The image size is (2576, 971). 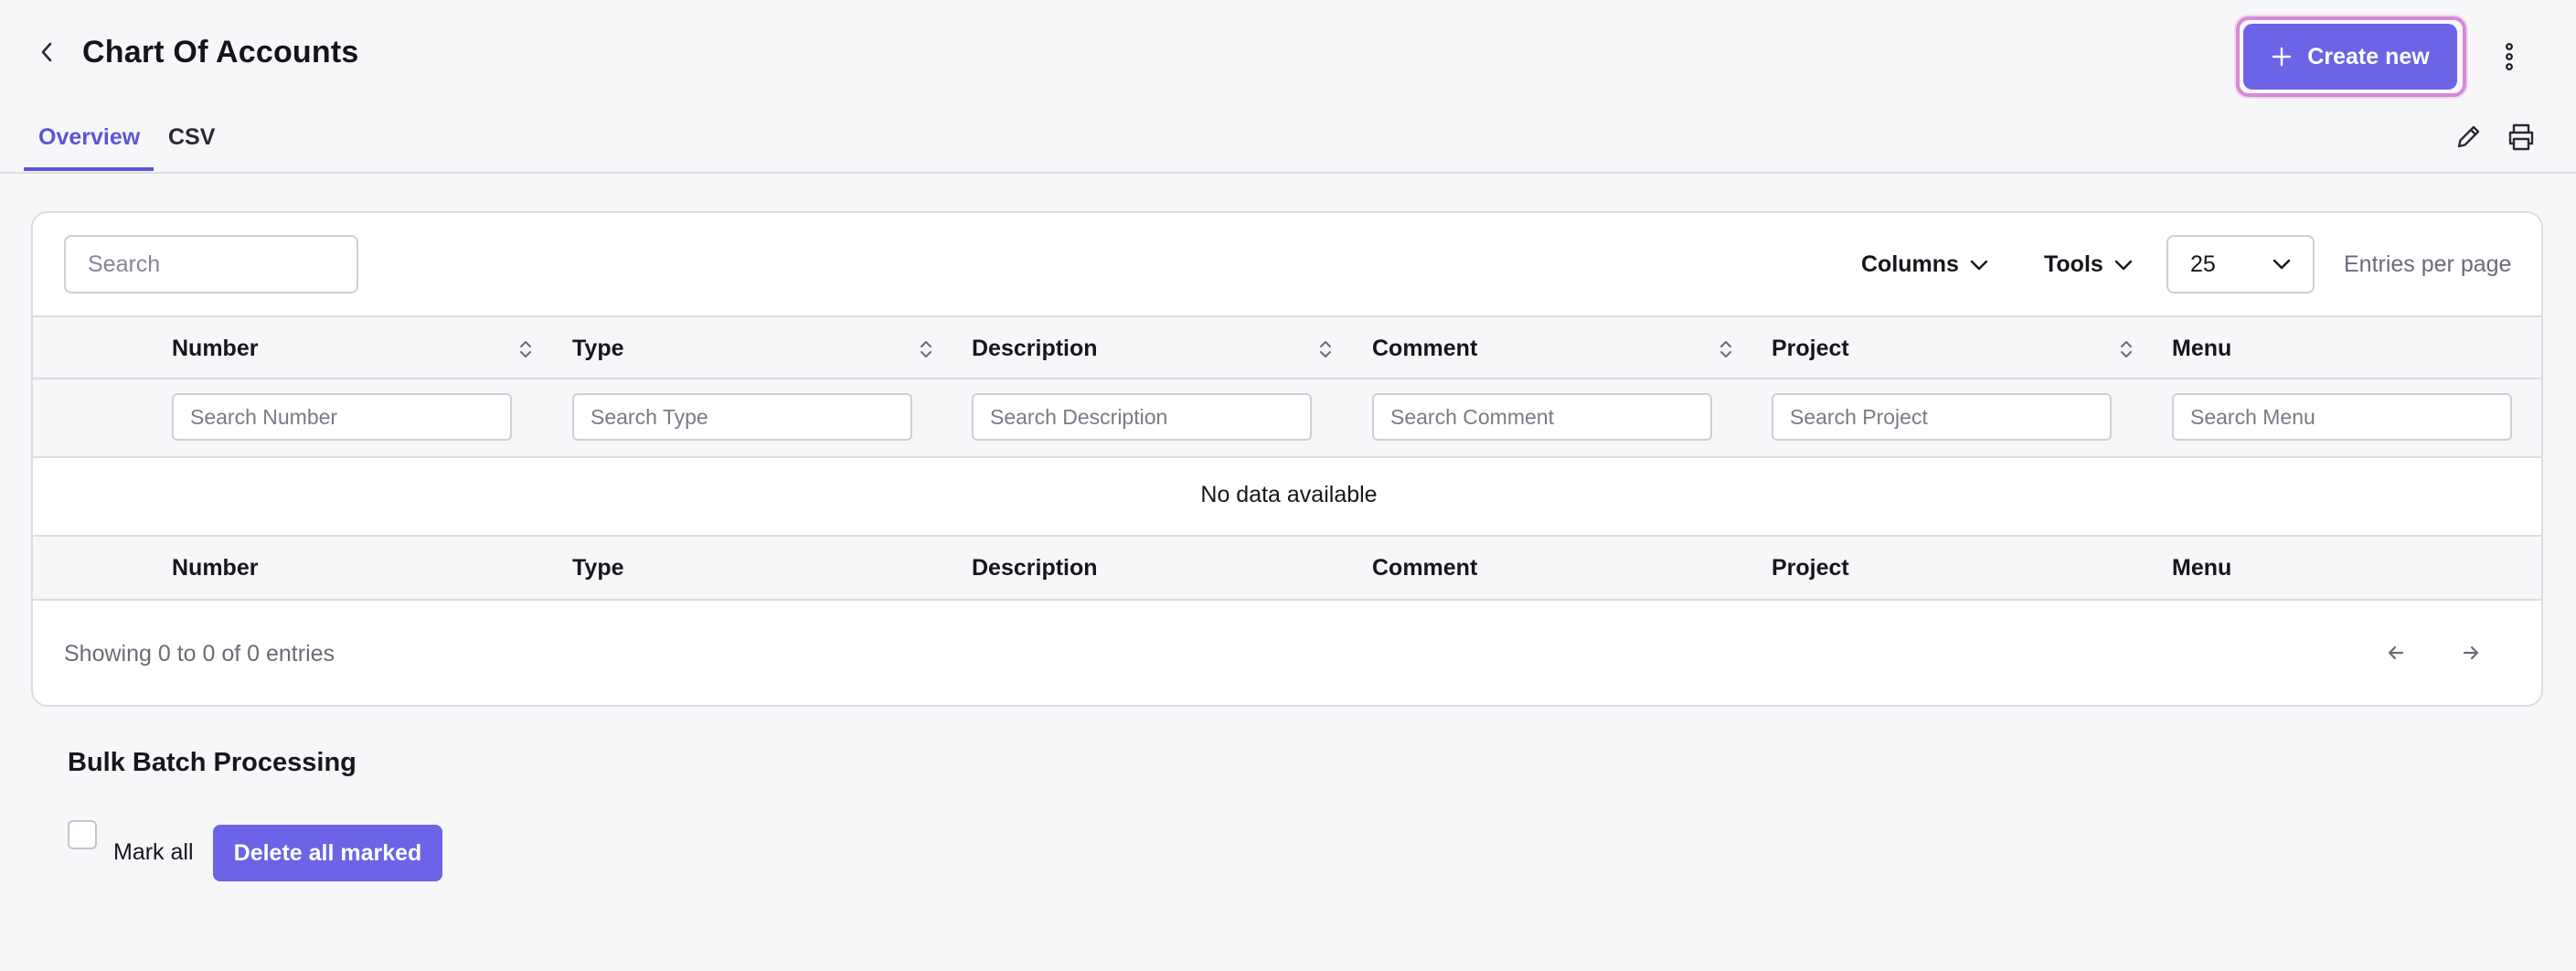 What do you see at coordinates (89, 169) in the screenshot?
I see `active-tab-indicator` at bounding box center [89, 169].